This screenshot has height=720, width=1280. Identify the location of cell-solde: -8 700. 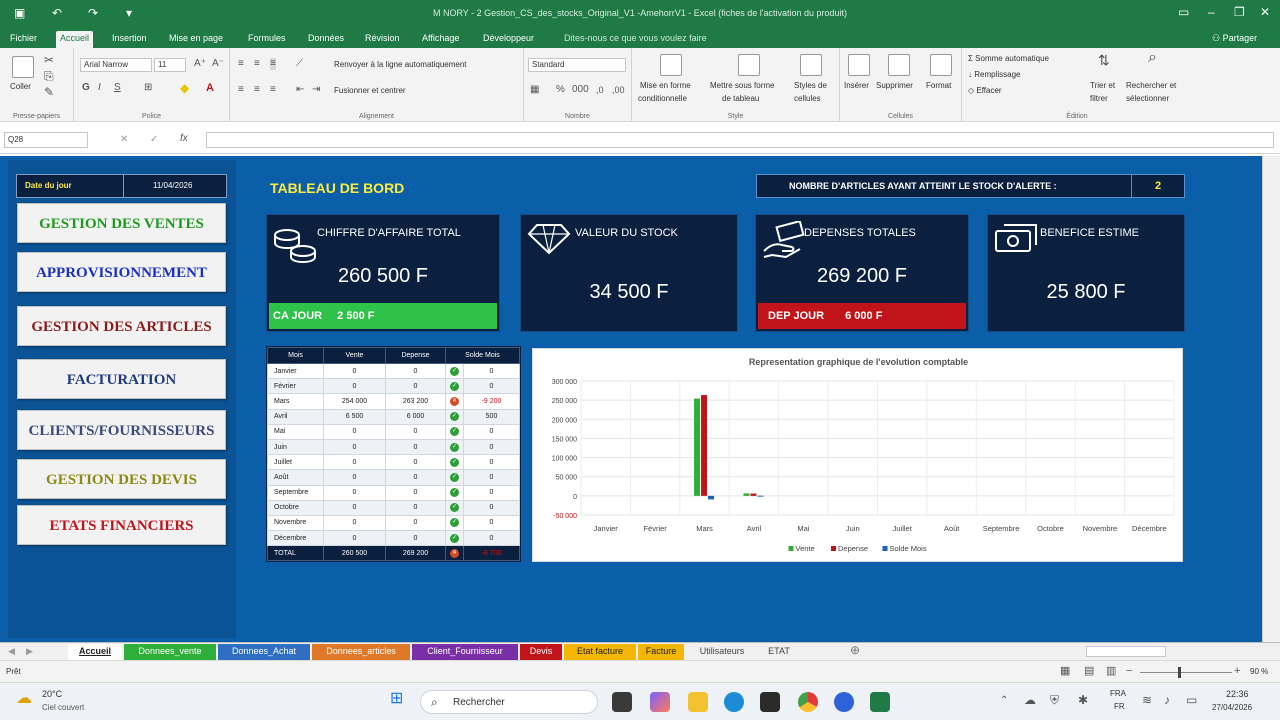
(491, 553).